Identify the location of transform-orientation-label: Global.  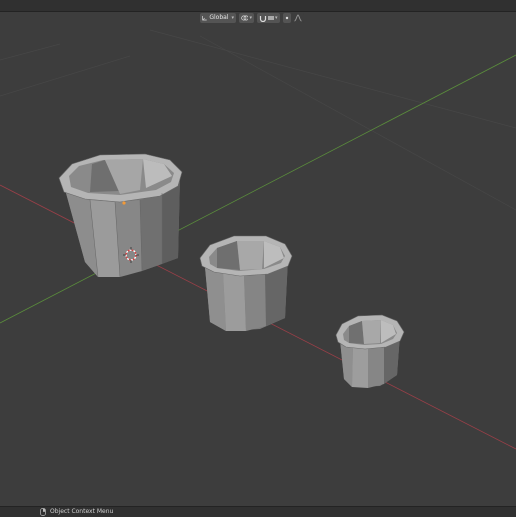
(219, 17).